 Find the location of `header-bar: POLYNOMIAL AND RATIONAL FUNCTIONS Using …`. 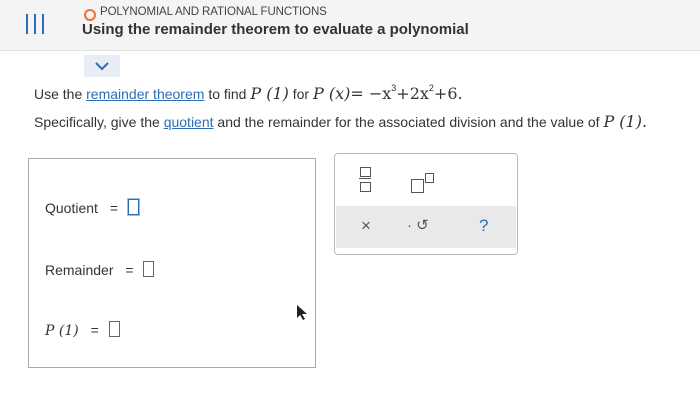

header-bar: POLYNOMIAL AND RATIONAL FUNCTIONS Using … is located at coordinates (350, 25).